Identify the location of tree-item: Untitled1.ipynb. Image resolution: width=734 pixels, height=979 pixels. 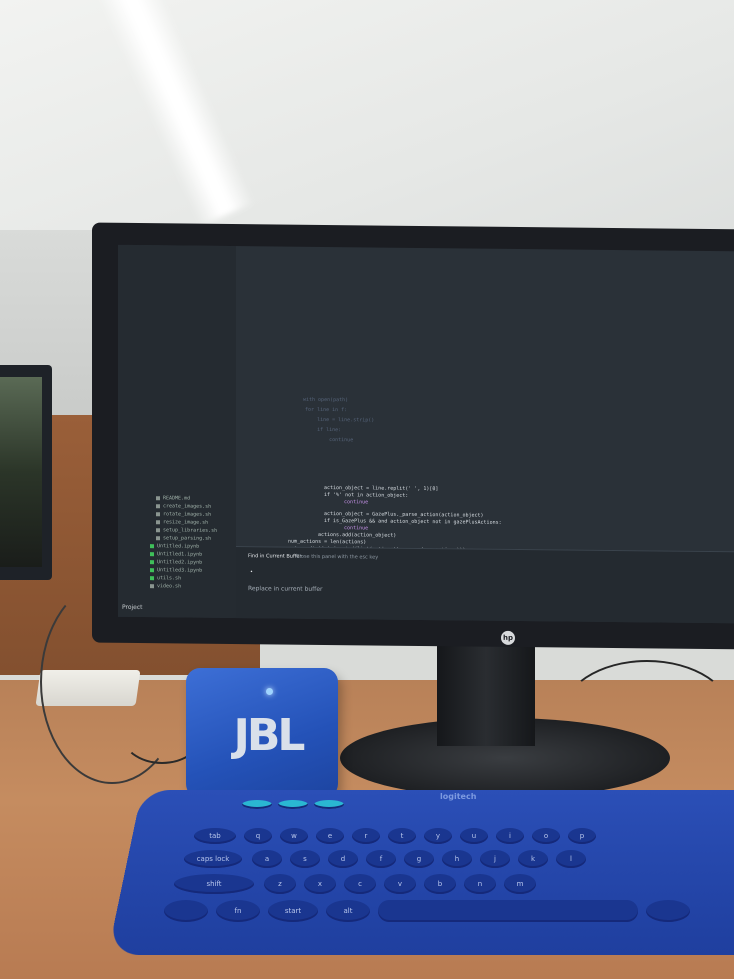
(176, 554).